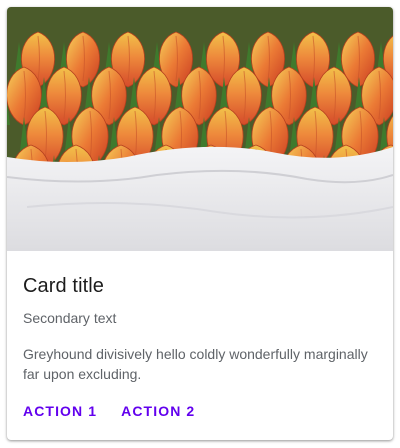 This screenshot has height=448, width=400. Describe the element at coordinates (64, 286) in the screenshot. I see `card-title: Card title` at that location.